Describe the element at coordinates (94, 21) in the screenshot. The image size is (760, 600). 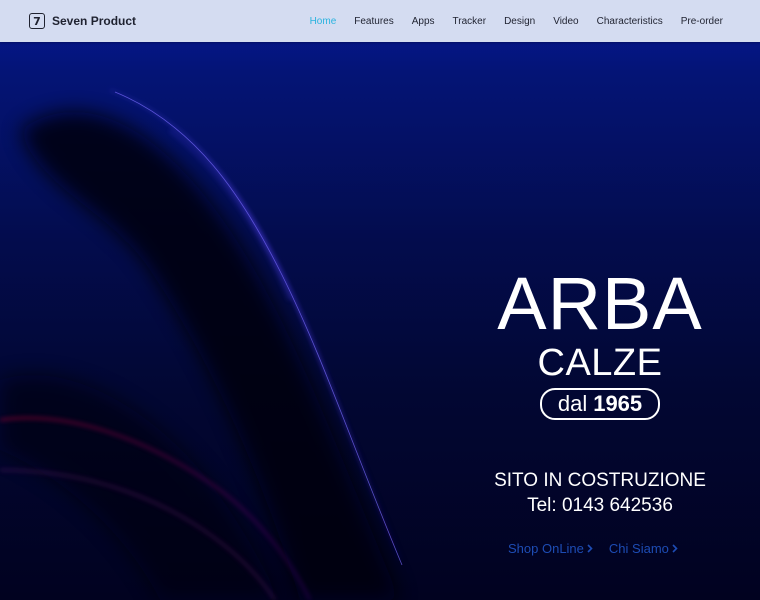
I see `brand-name: Seven Product` at that location.